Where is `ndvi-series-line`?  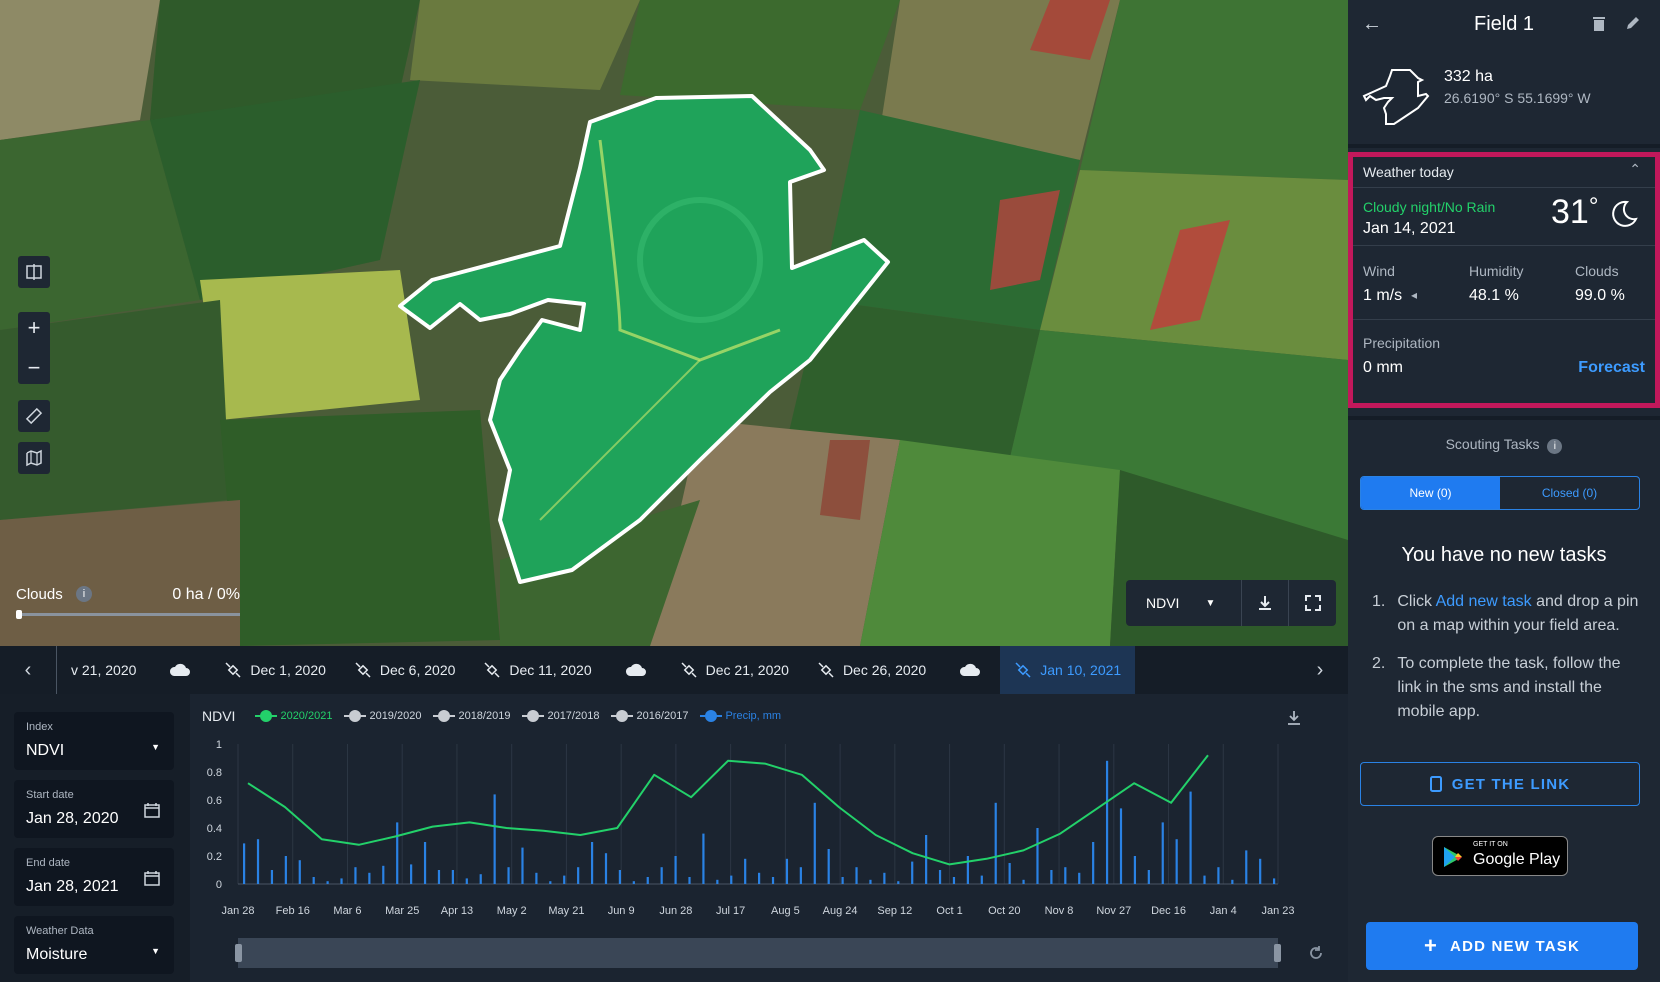
ndvi-series-line is located at coordinates (728, 810).